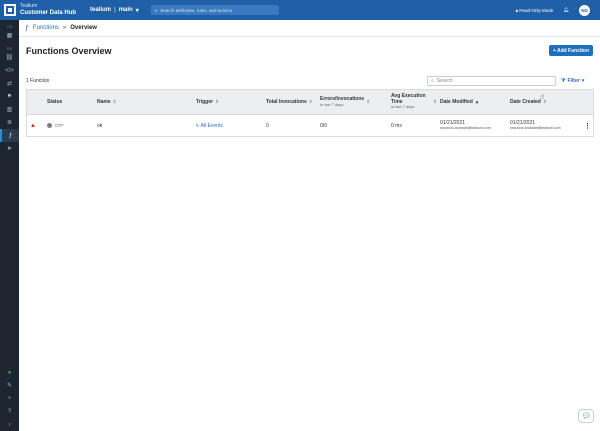 The image size is (600, 431). I want to click on header-avg-sub: in last 7 days, so click(403, 107).